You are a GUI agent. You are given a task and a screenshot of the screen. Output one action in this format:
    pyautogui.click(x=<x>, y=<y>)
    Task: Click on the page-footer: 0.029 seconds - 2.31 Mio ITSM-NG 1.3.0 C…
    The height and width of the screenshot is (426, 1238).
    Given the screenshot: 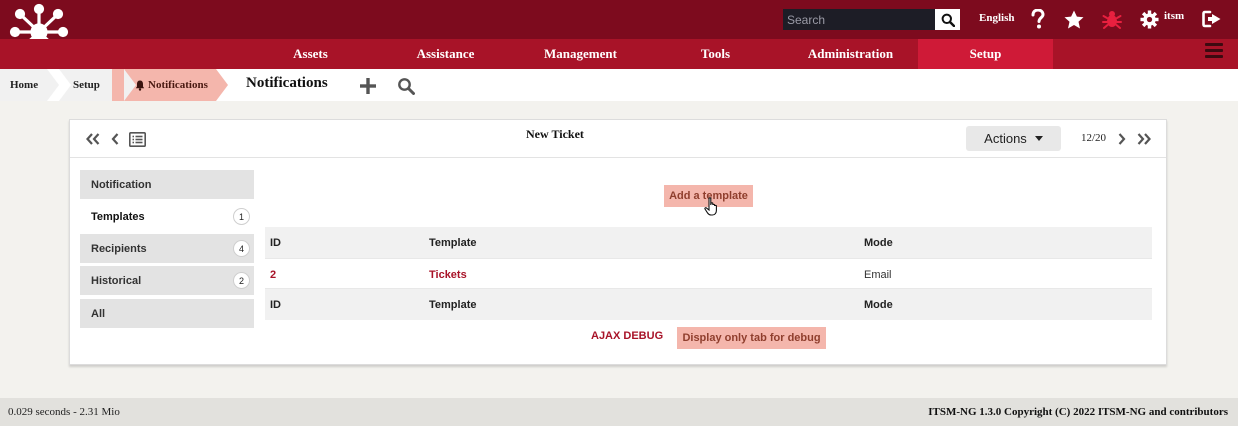 What is the action you would take?
    pyautogui.click(x=619, y=412)
    